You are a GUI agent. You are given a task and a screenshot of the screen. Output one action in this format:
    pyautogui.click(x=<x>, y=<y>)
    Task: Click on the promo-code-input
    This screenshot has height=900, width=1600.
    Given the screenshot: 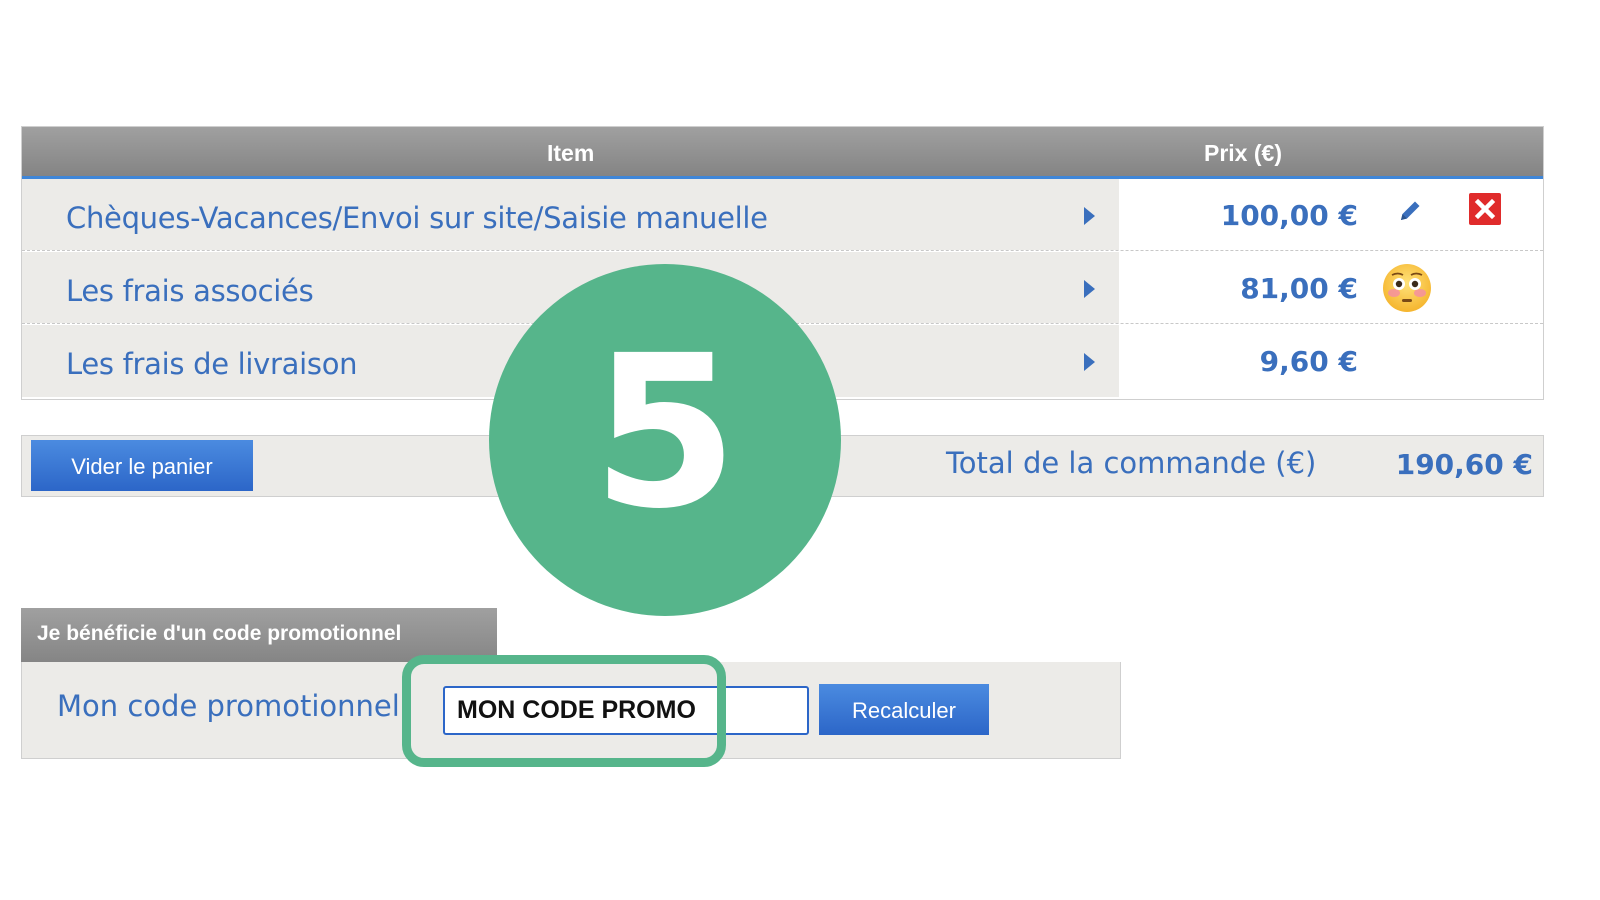 What is the action you would take?
    pyautogui.click(x=626, y=710)
    